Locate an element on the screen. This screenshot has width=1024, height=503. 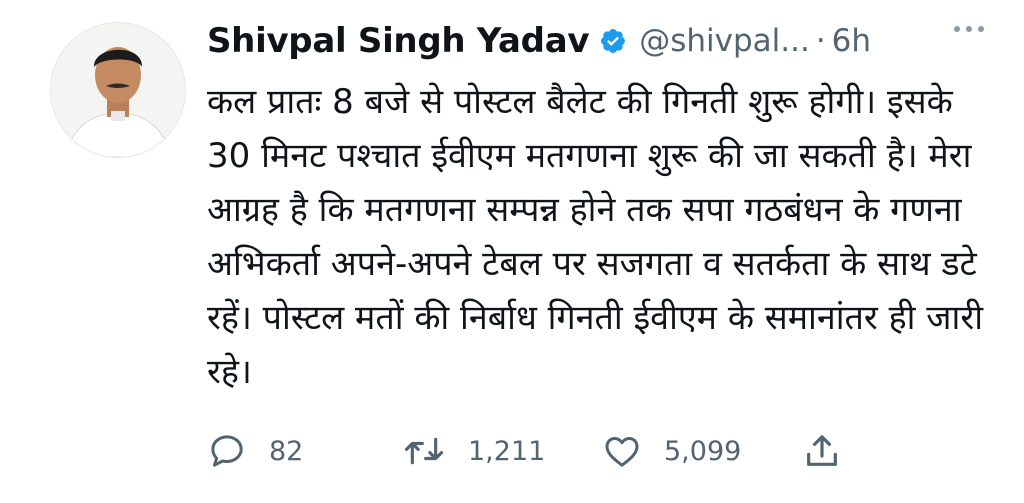
reply-icon is located at coordinates (227, 451).